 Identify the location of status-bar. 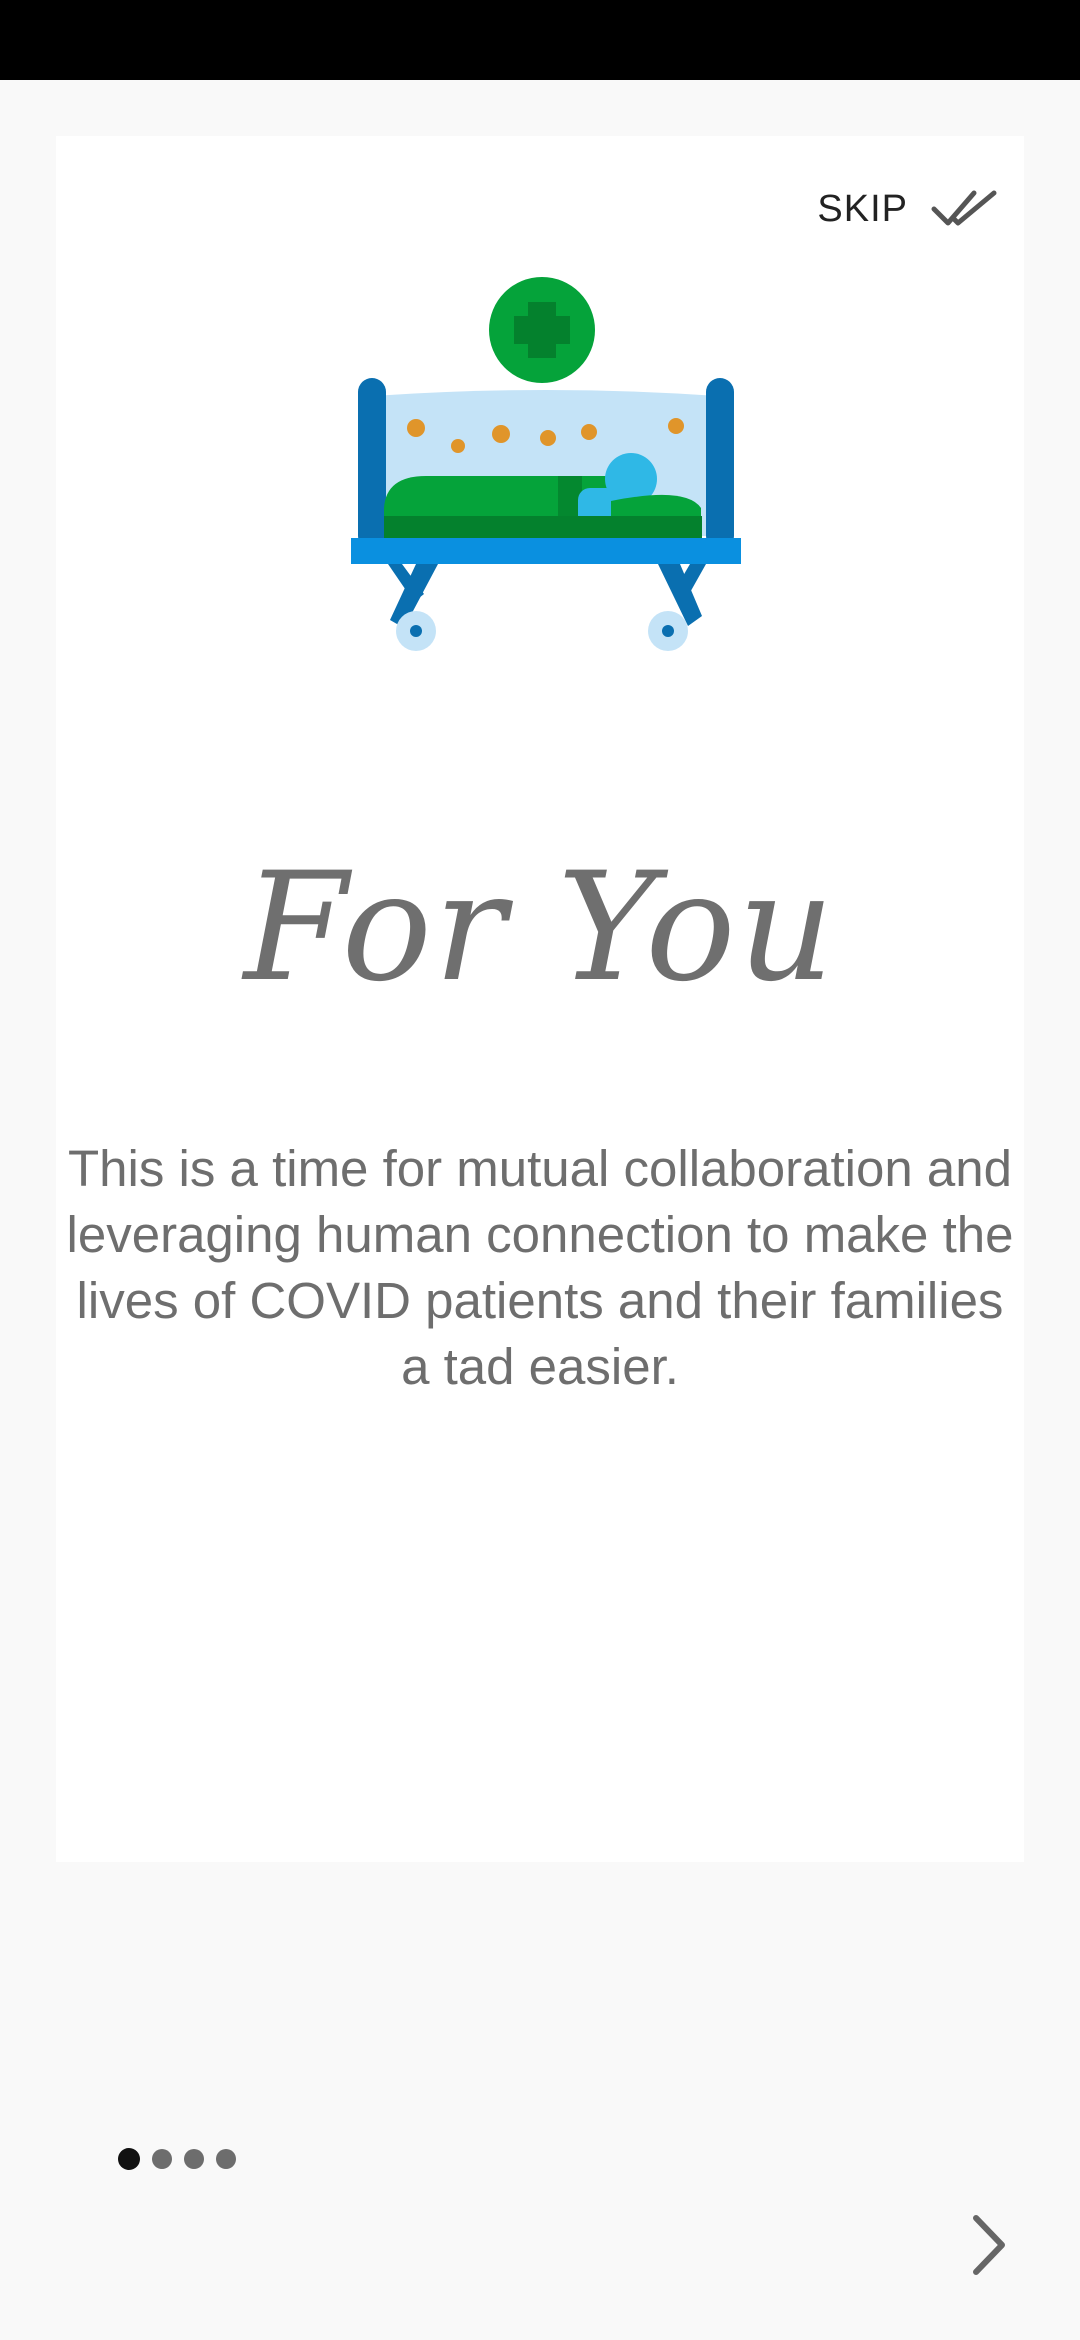
(540, 40).